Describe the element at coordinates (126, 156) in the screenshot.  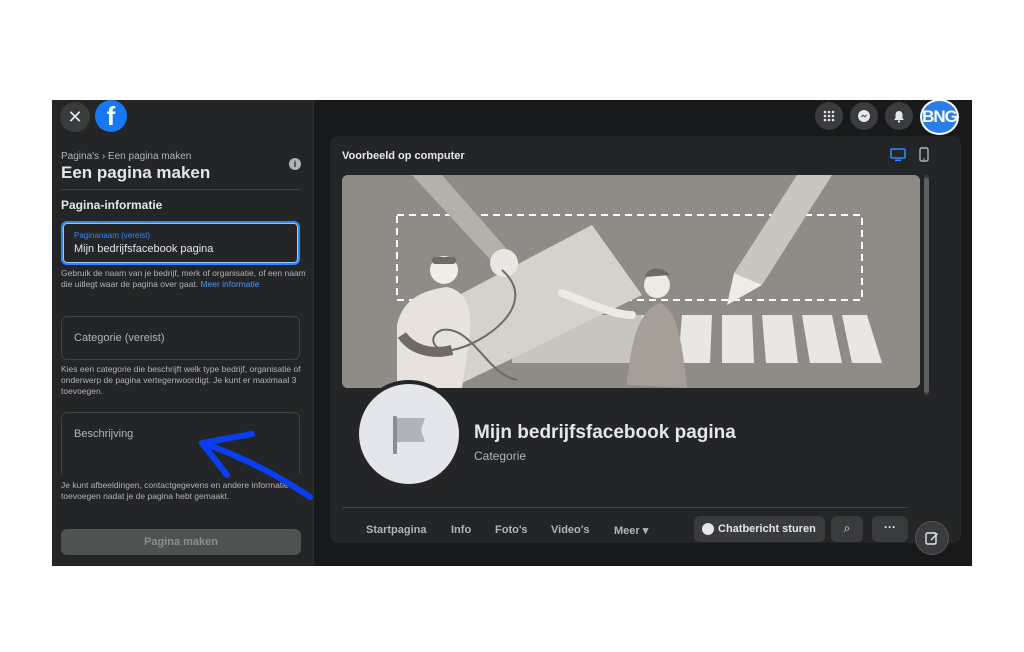
I see `breadcrumb: Pagina's › Een pagina maken` at that location.